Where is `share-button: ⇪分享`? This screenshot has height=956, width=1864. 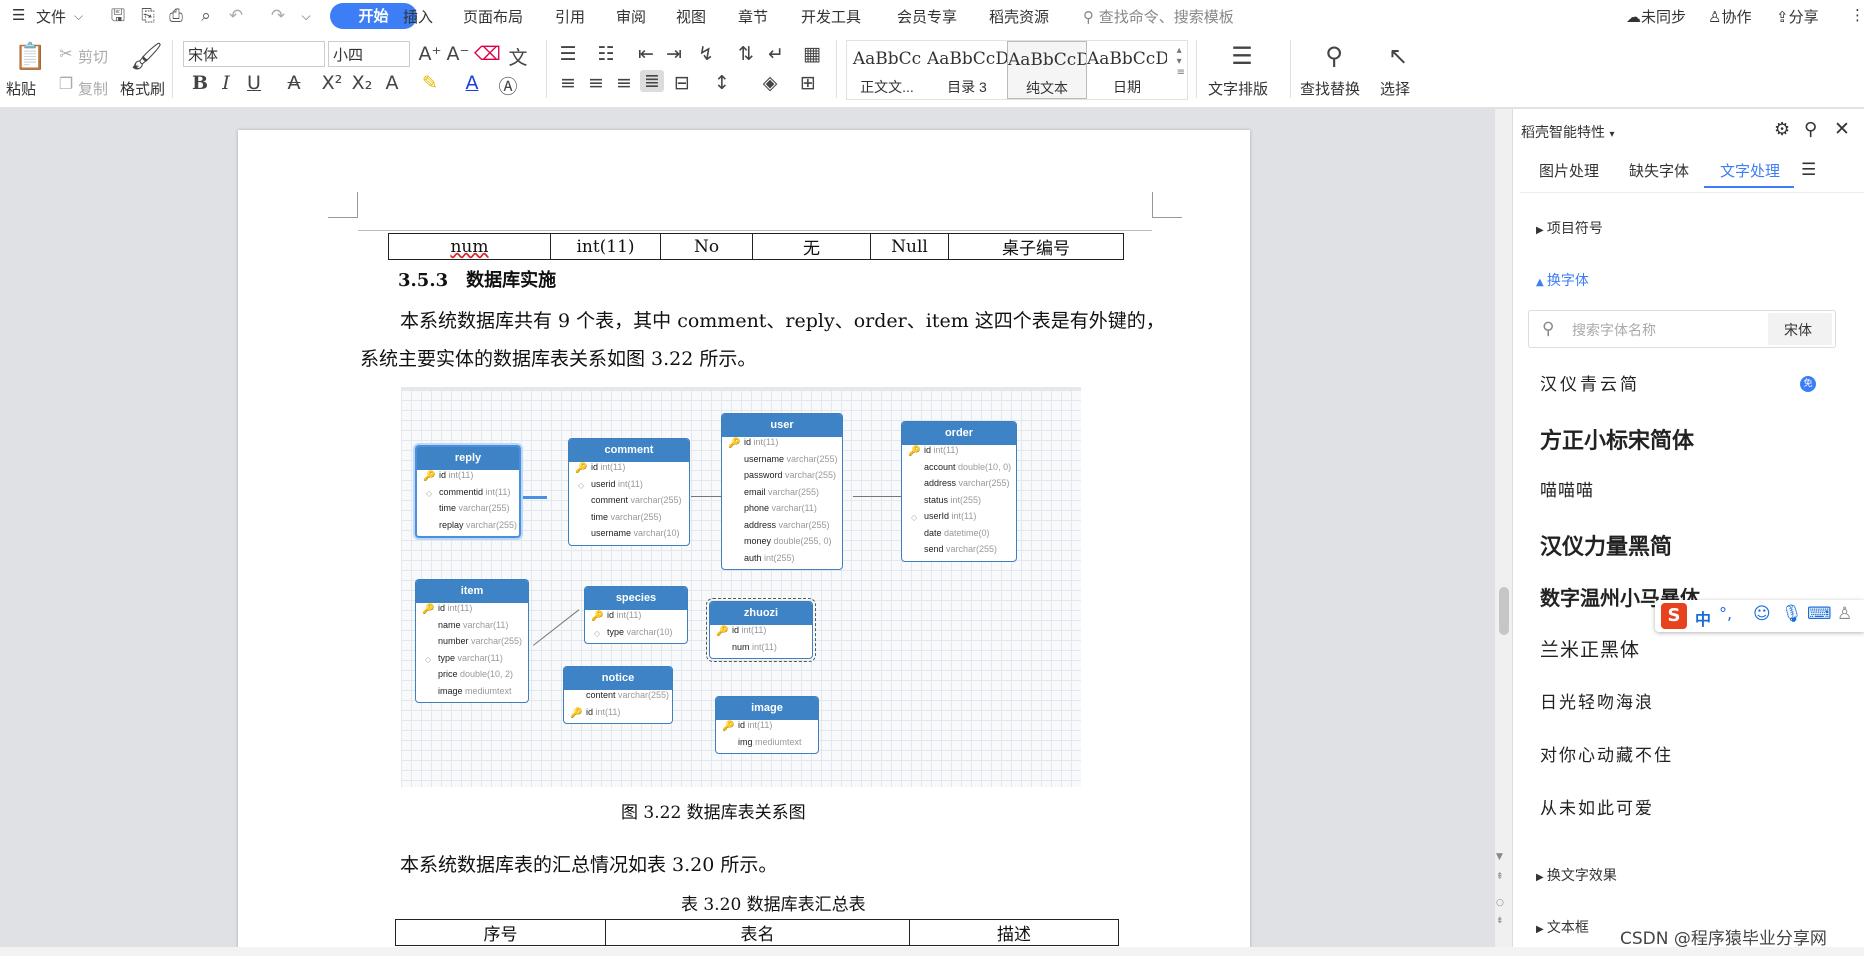
share-button: ⇪分享 is located at coordinates (1797, 16).